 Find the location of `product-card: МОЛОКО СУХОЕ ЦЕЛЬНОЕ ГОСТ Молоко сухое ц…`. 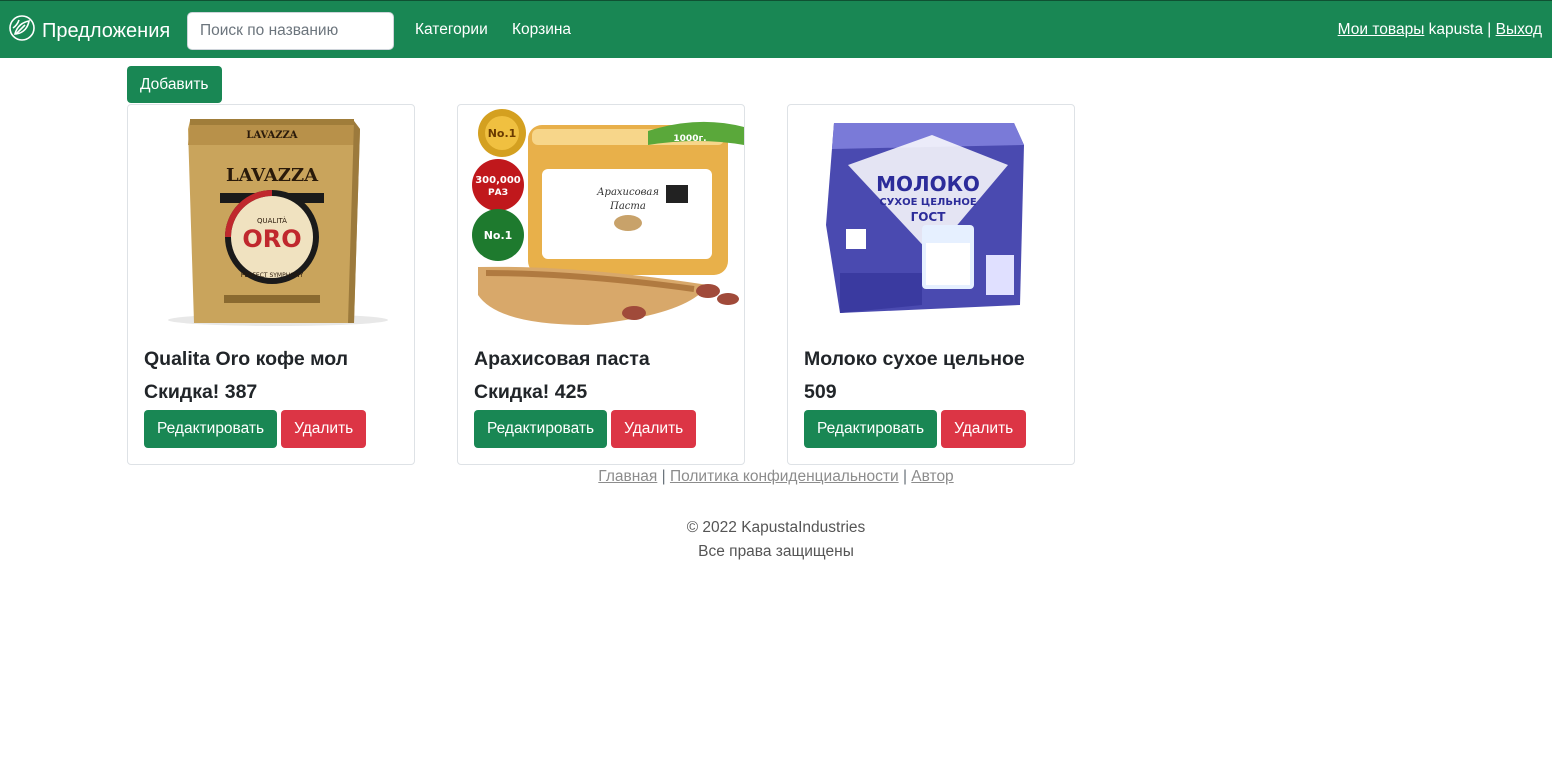

product-card: МОЛОКО СУХОЕ ЦЕЛЬНОЕ ГОСТ Молоко сухое ц… is located at coordinates (931, 284).